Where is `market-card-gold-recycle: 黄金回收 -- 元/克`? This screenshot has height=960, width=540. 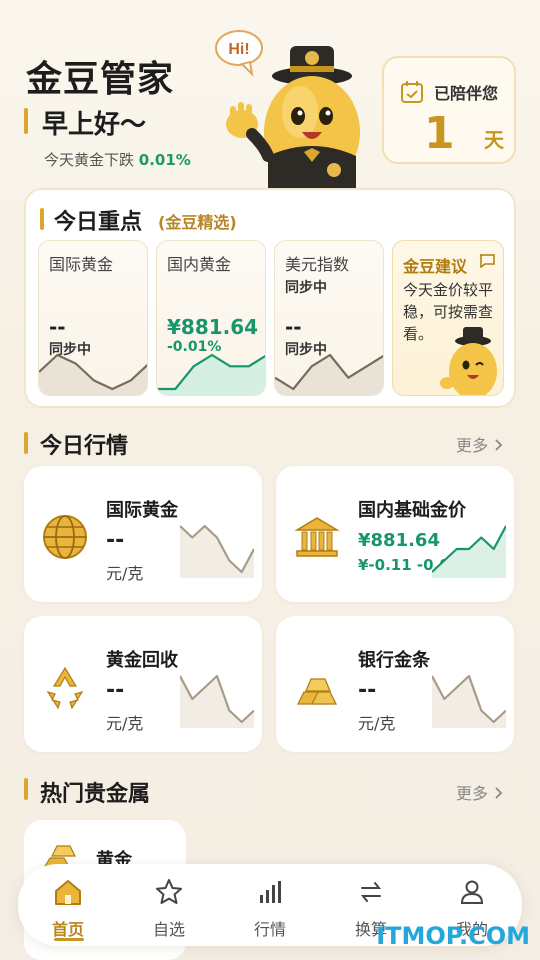
market-card-gold-recycle: 黄金回收 -- 元/克 is located at coordinates (143, 684).